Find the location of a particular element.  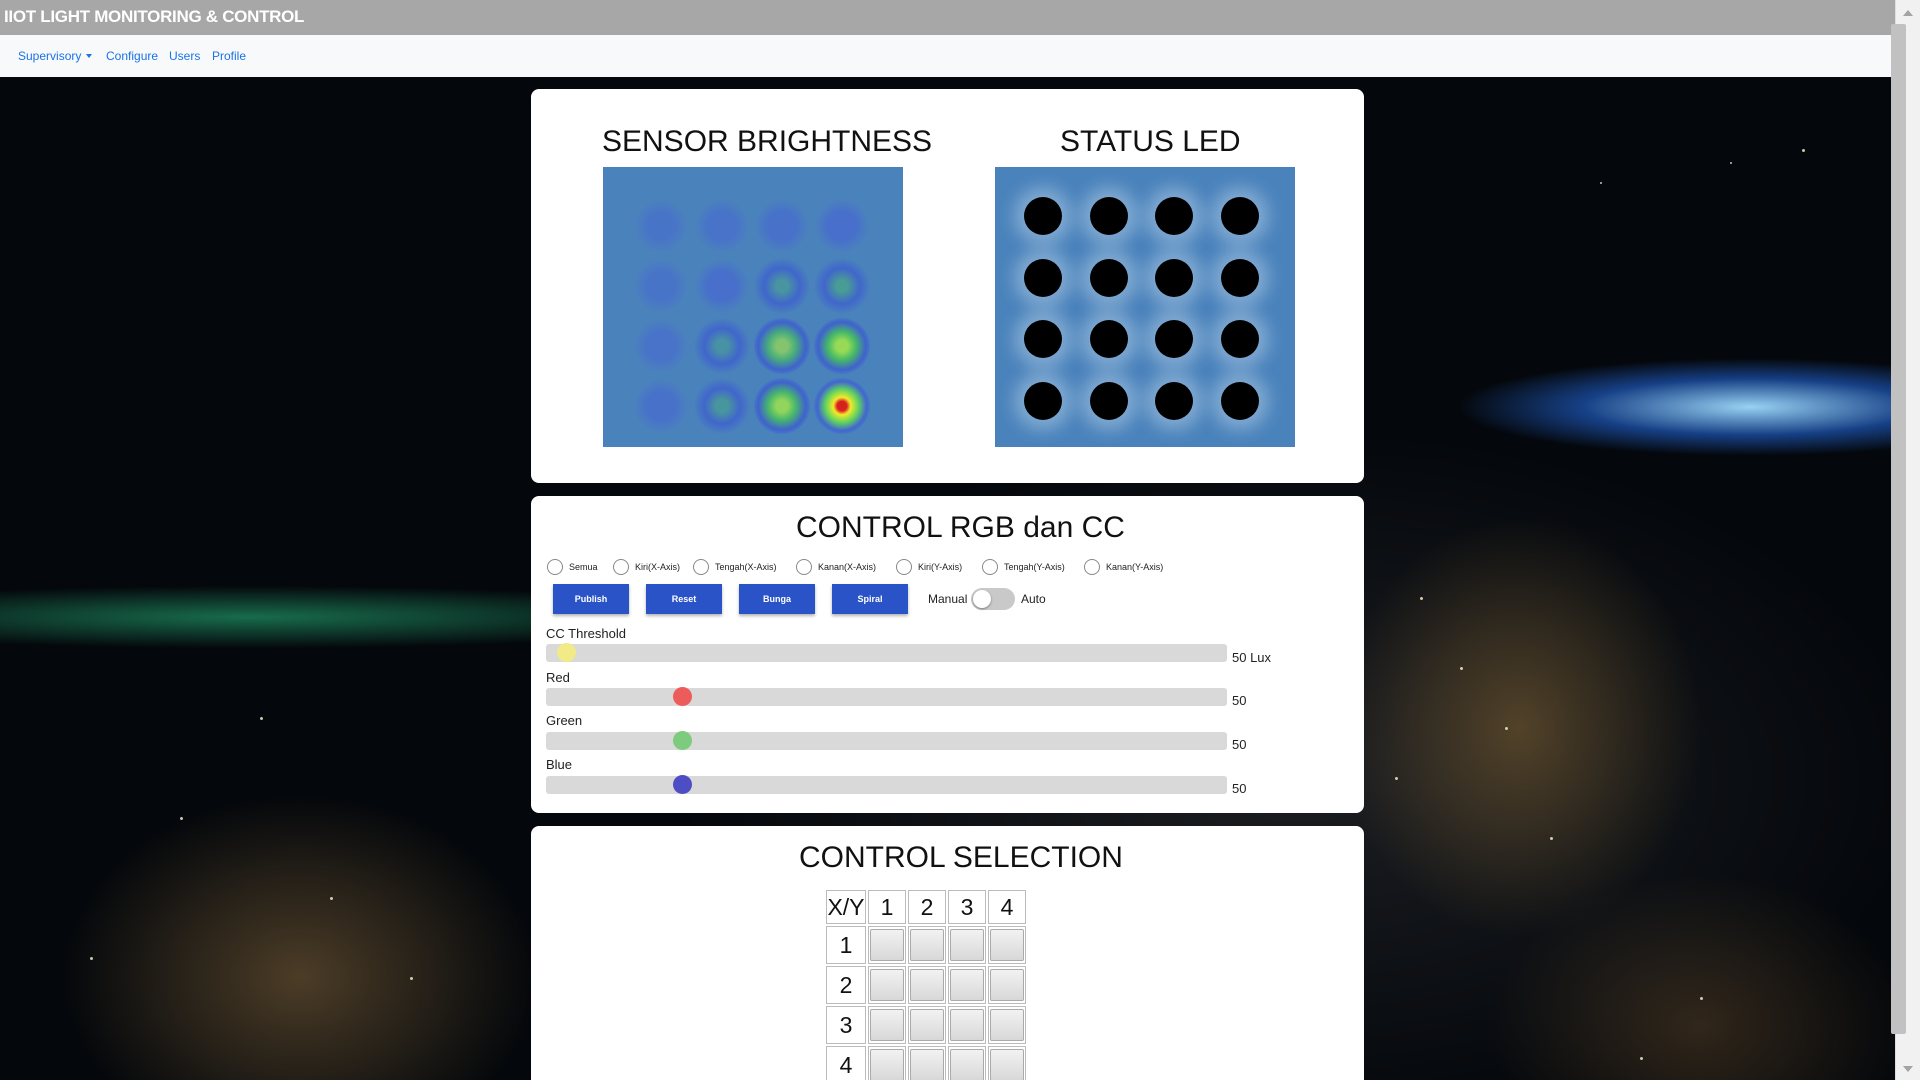

scroll-down-icon is located at coordinates (1908, 1069).